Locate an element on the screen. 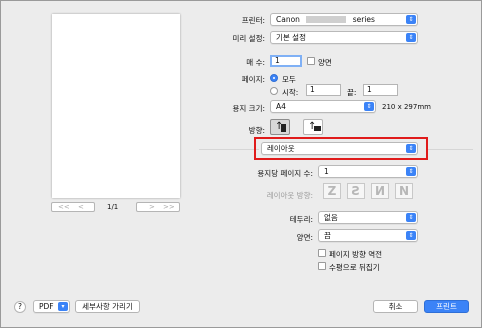  two-sided-value: 끔 is located at coordinates (327, 235).